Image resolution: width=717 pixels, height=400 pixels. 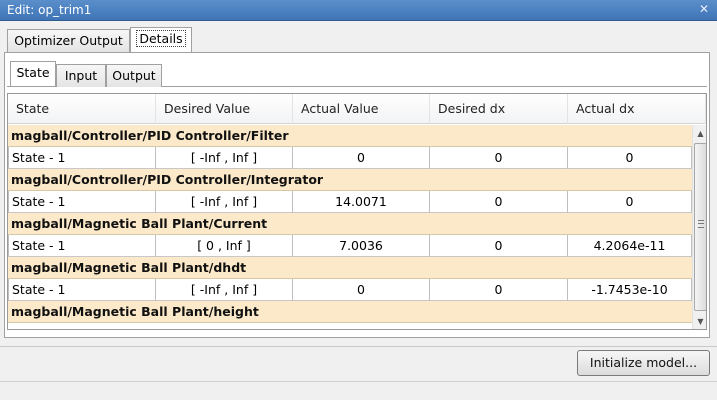 I want to click on tab-state-label: State, so click(x=33, y=72).